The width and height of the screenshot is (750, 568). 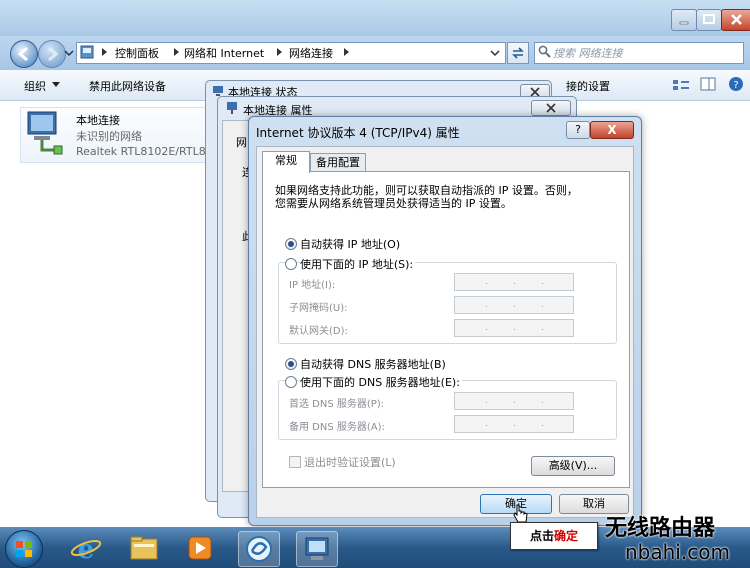 I want to click on refresh-button, so click(x=518, y=53).